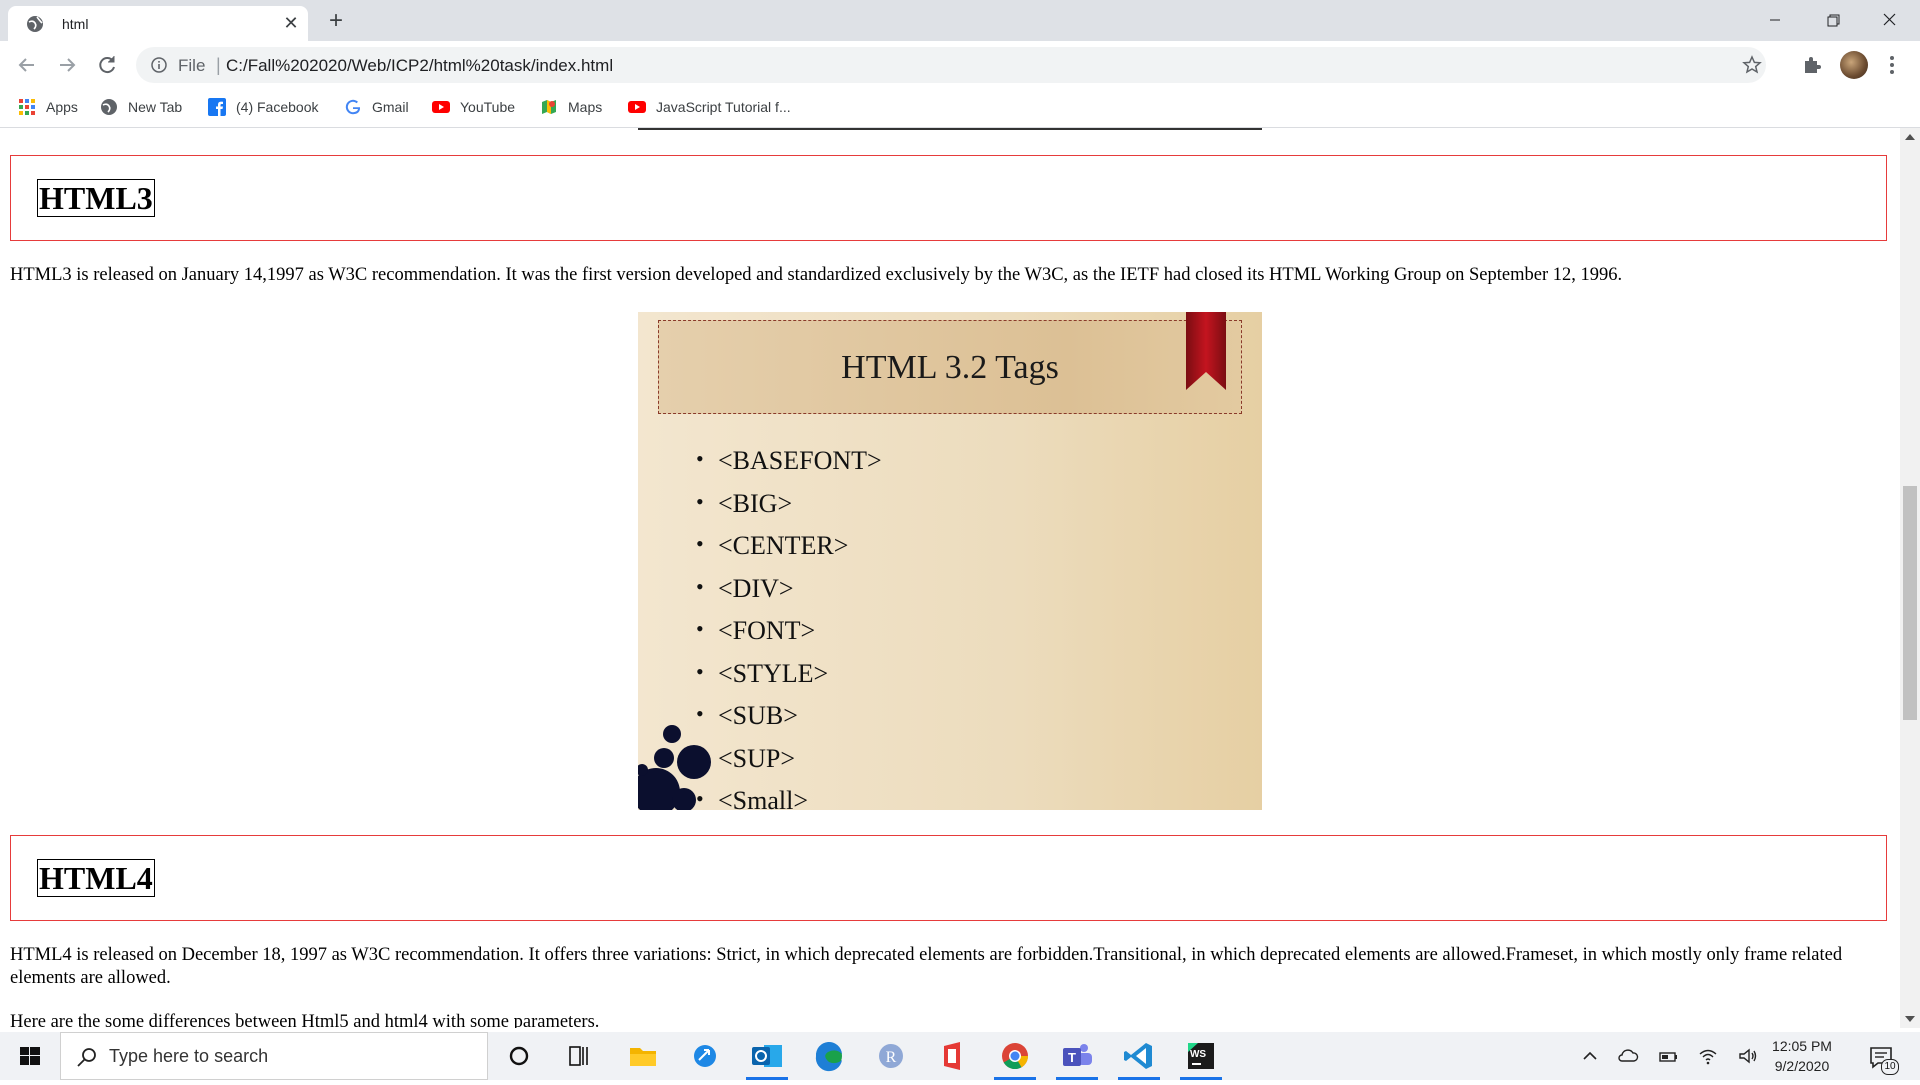  I want to click on html4-heading: HTML4, so click(96, 878).